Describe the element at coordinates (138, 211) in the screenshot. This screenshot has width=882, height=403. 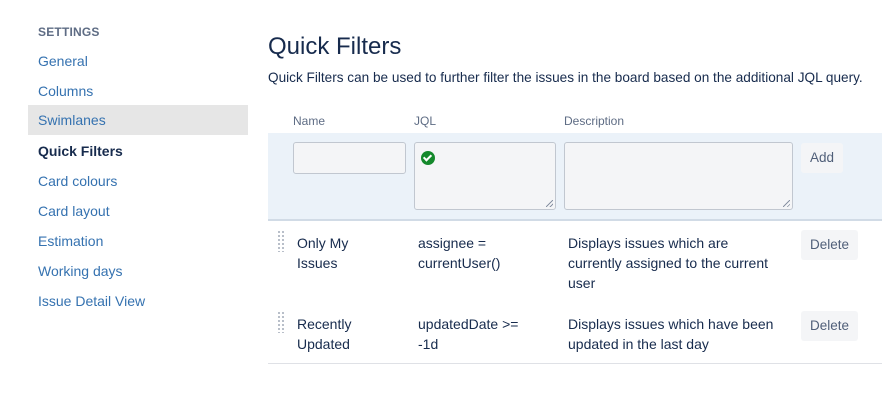
I see `sidebar-item-card-layout: Card layout` at that location.